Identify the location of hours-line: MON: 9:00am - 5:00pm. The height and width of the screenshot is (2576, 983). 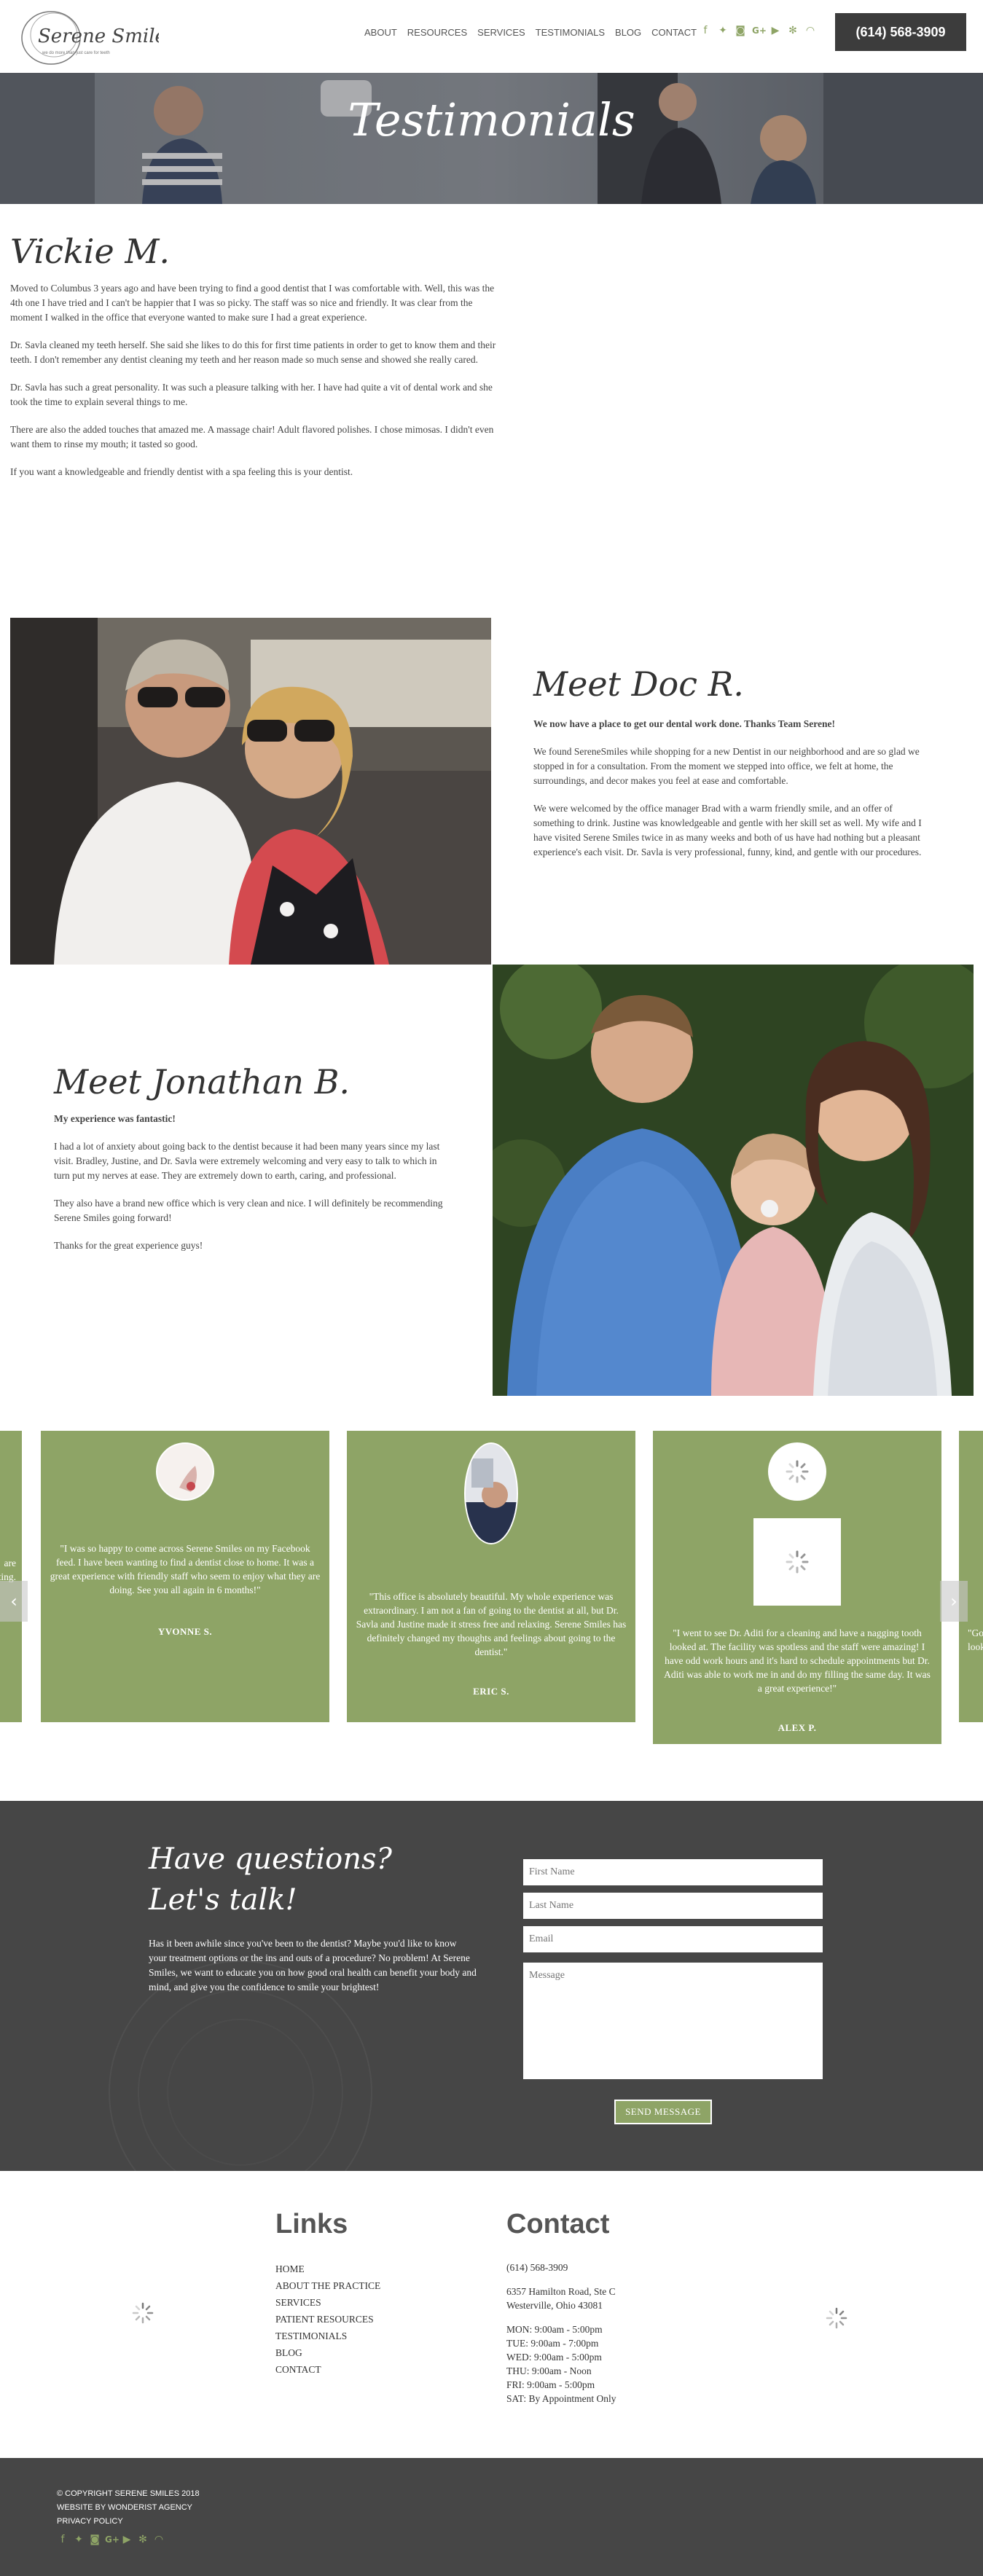
(554, 2329).